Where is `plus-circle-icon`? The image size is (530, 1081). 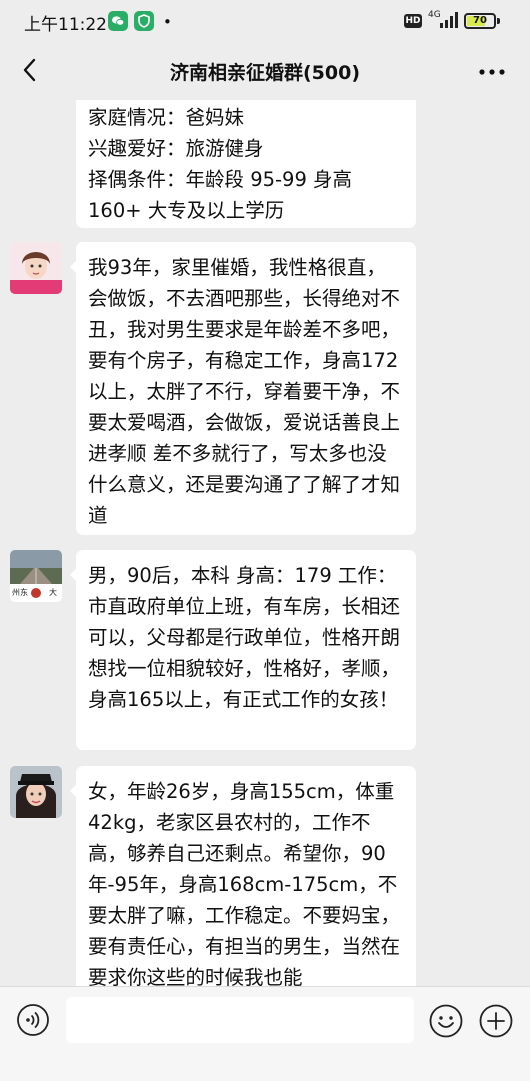
plus-circle-icon is located at coordinates (496, 1021).